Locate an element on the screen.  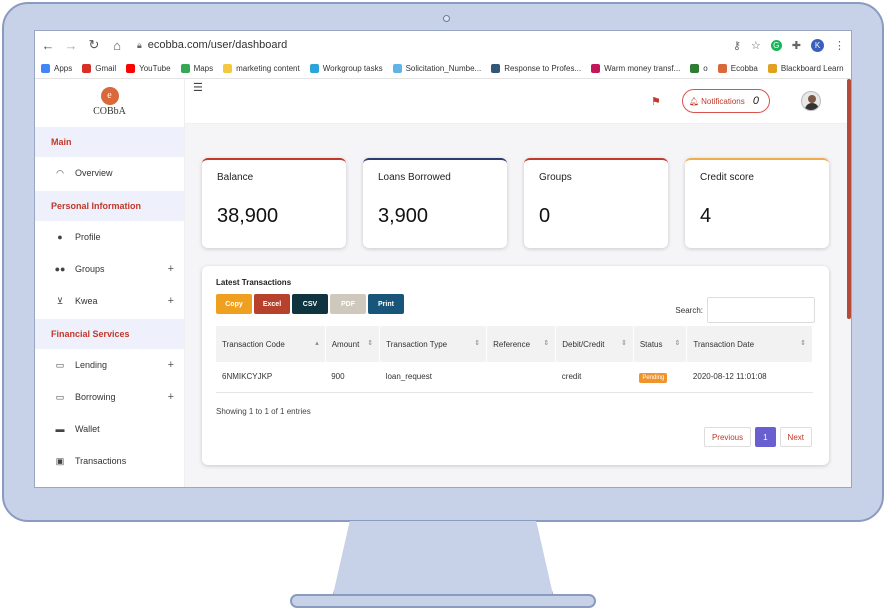
sidebar-item-profile: ● Profile is located at coordinates (109, 237).